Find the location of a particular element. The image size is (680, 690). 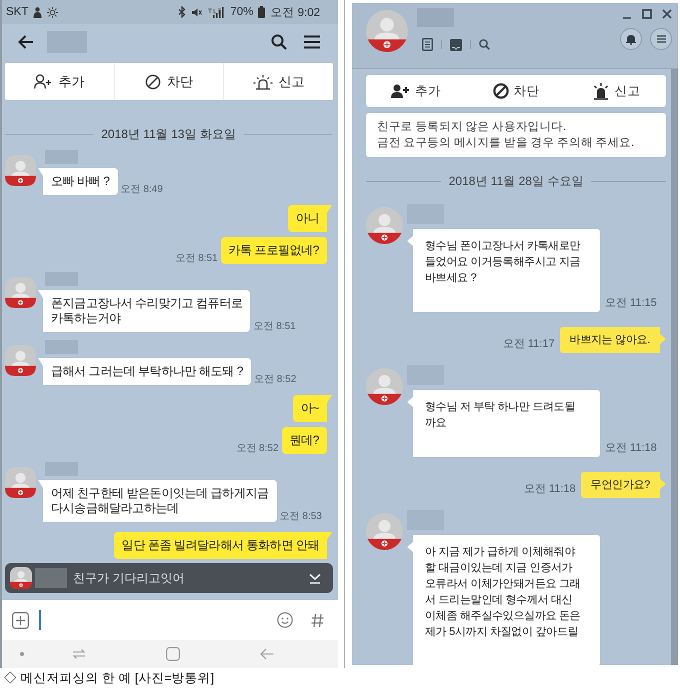

message-bubble: 형수님 저 부탁 하나만 드려도될 까요 is located at coordinates (503, 423).